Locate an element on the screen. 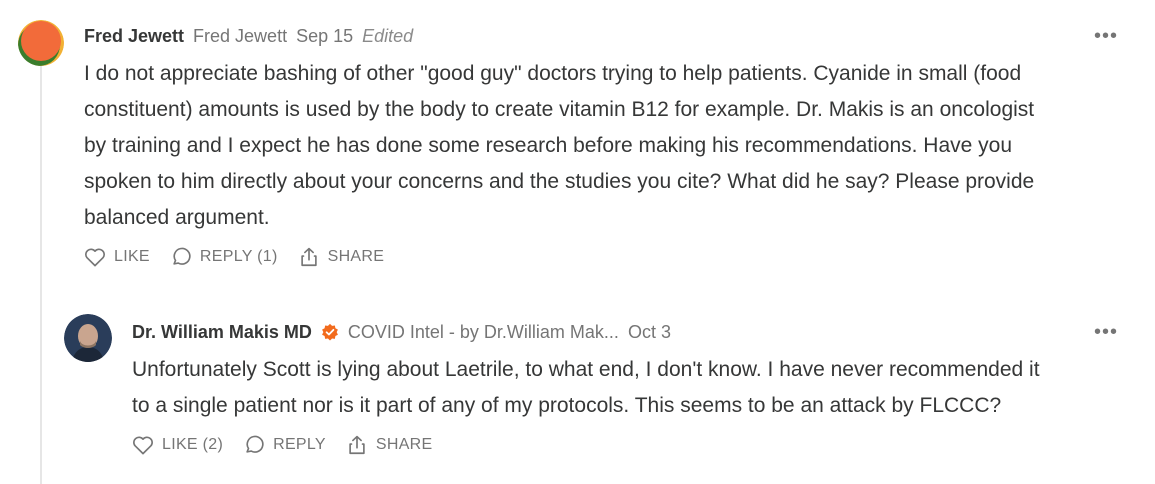 The image size is (1155, 484). reply-button: REPLY is located at coordinates (284, 445).